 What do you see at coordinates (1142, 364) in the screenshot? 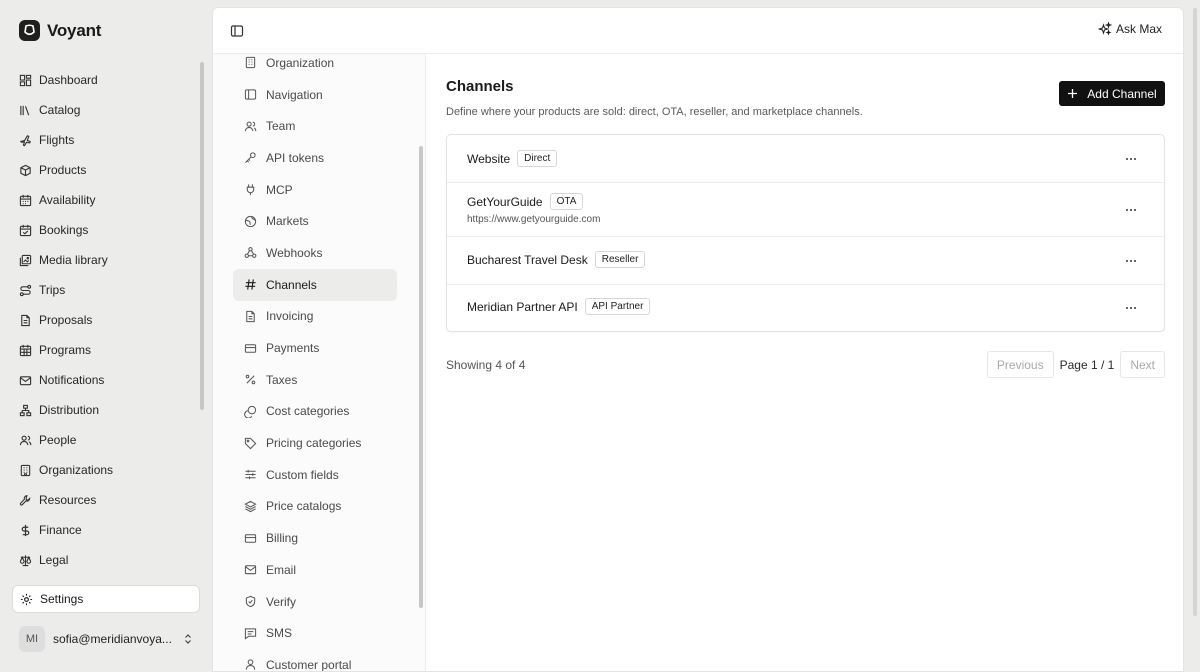
I see `next-page-button: Next` at bounding box center [1142, 364].